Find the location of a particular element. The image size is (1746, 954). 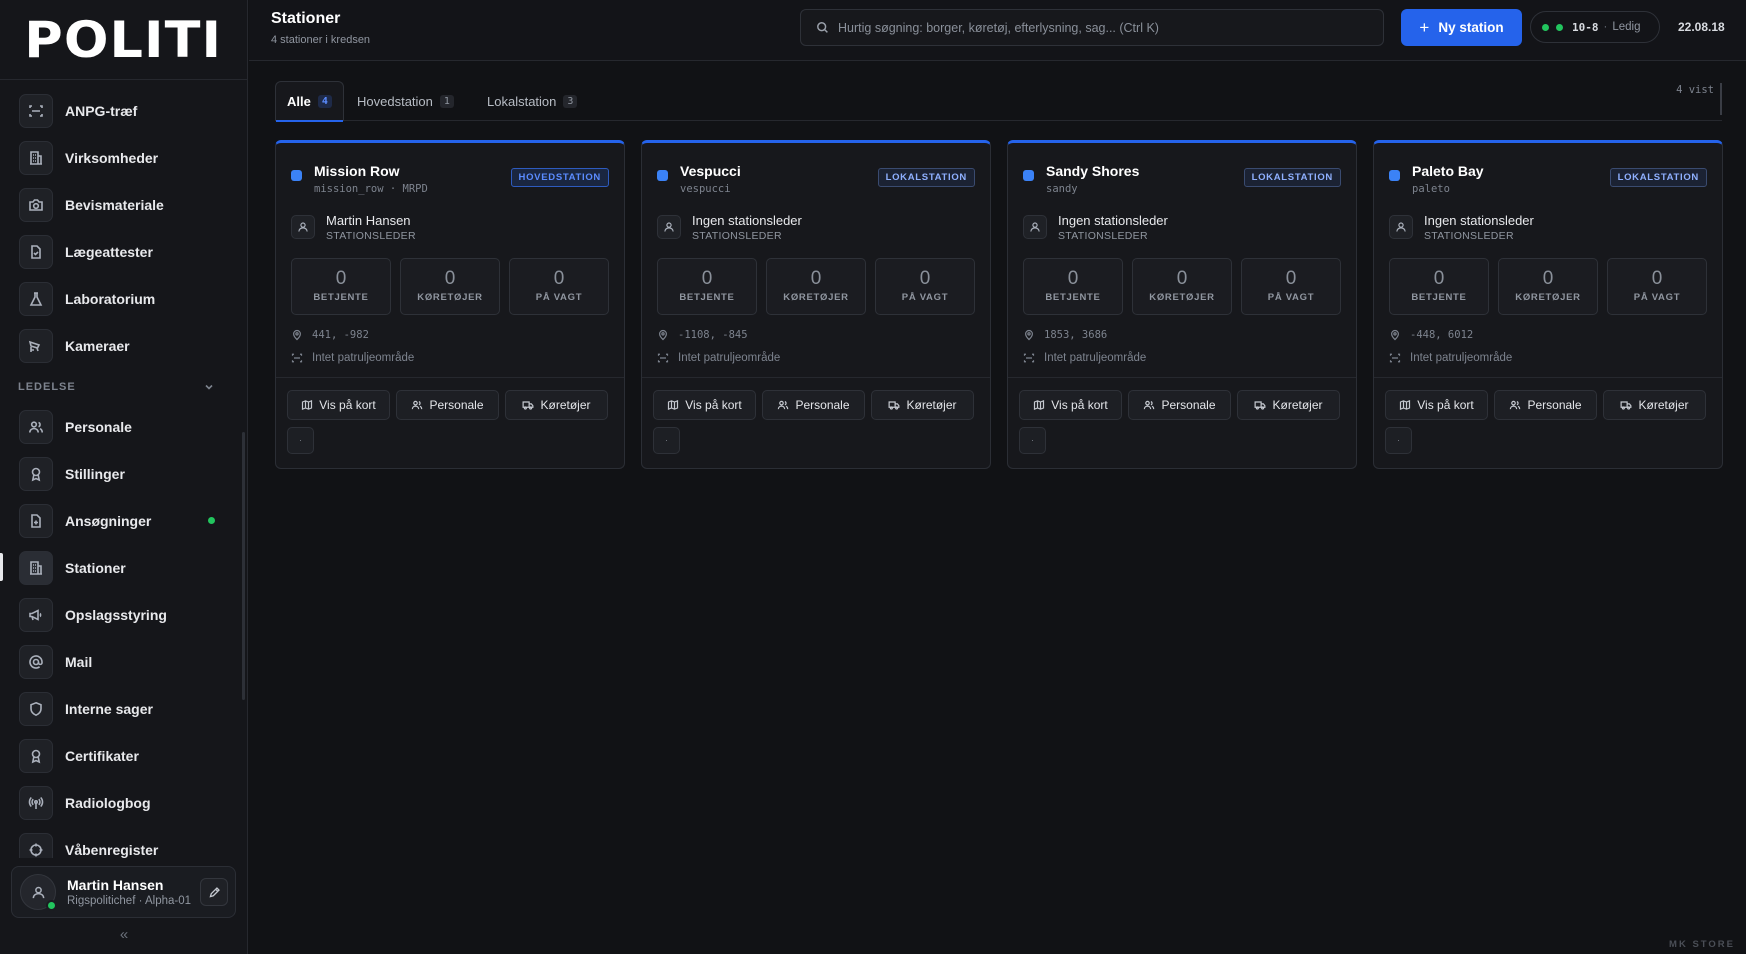

sidebar-item-opslagsstyring: Opslagsstyring is located at coordinates (121, 614).